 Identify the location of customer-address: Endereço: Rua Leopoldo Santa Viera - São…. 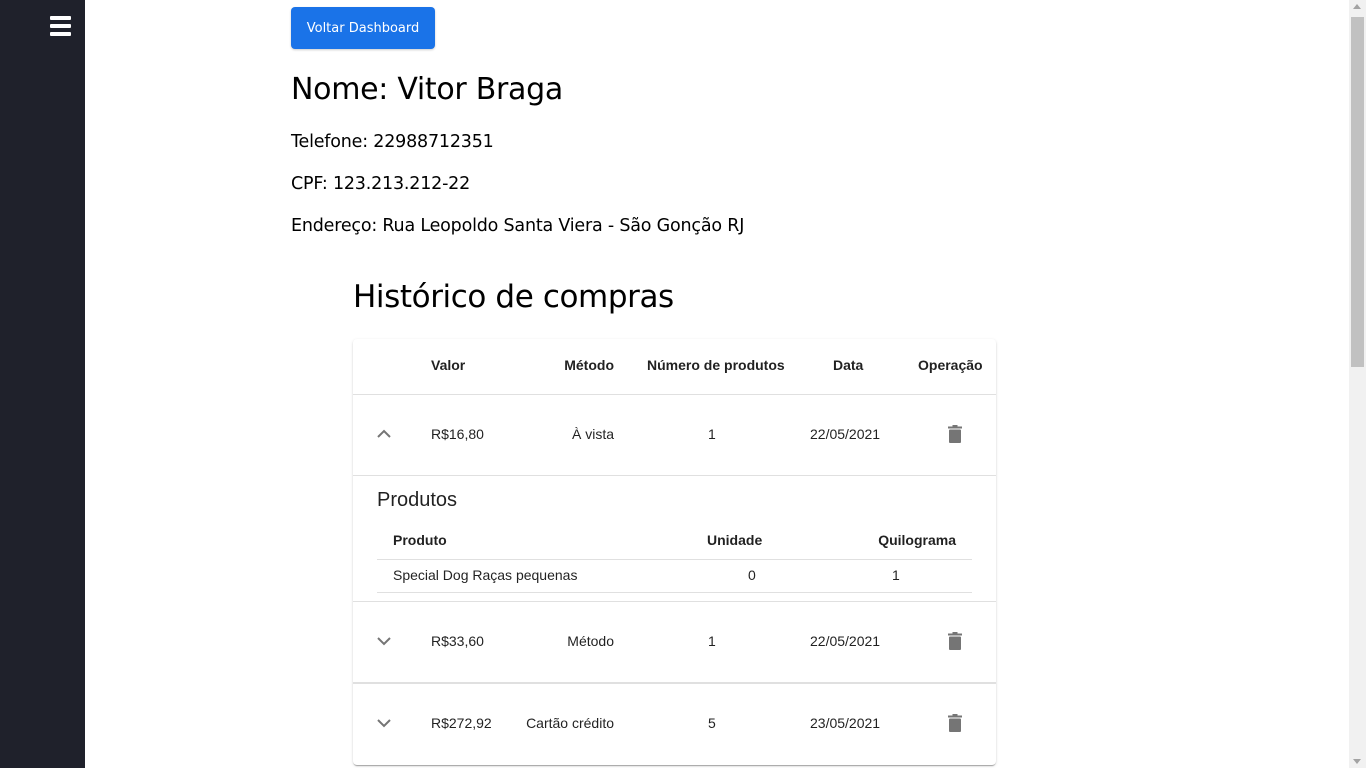
(518, 226).